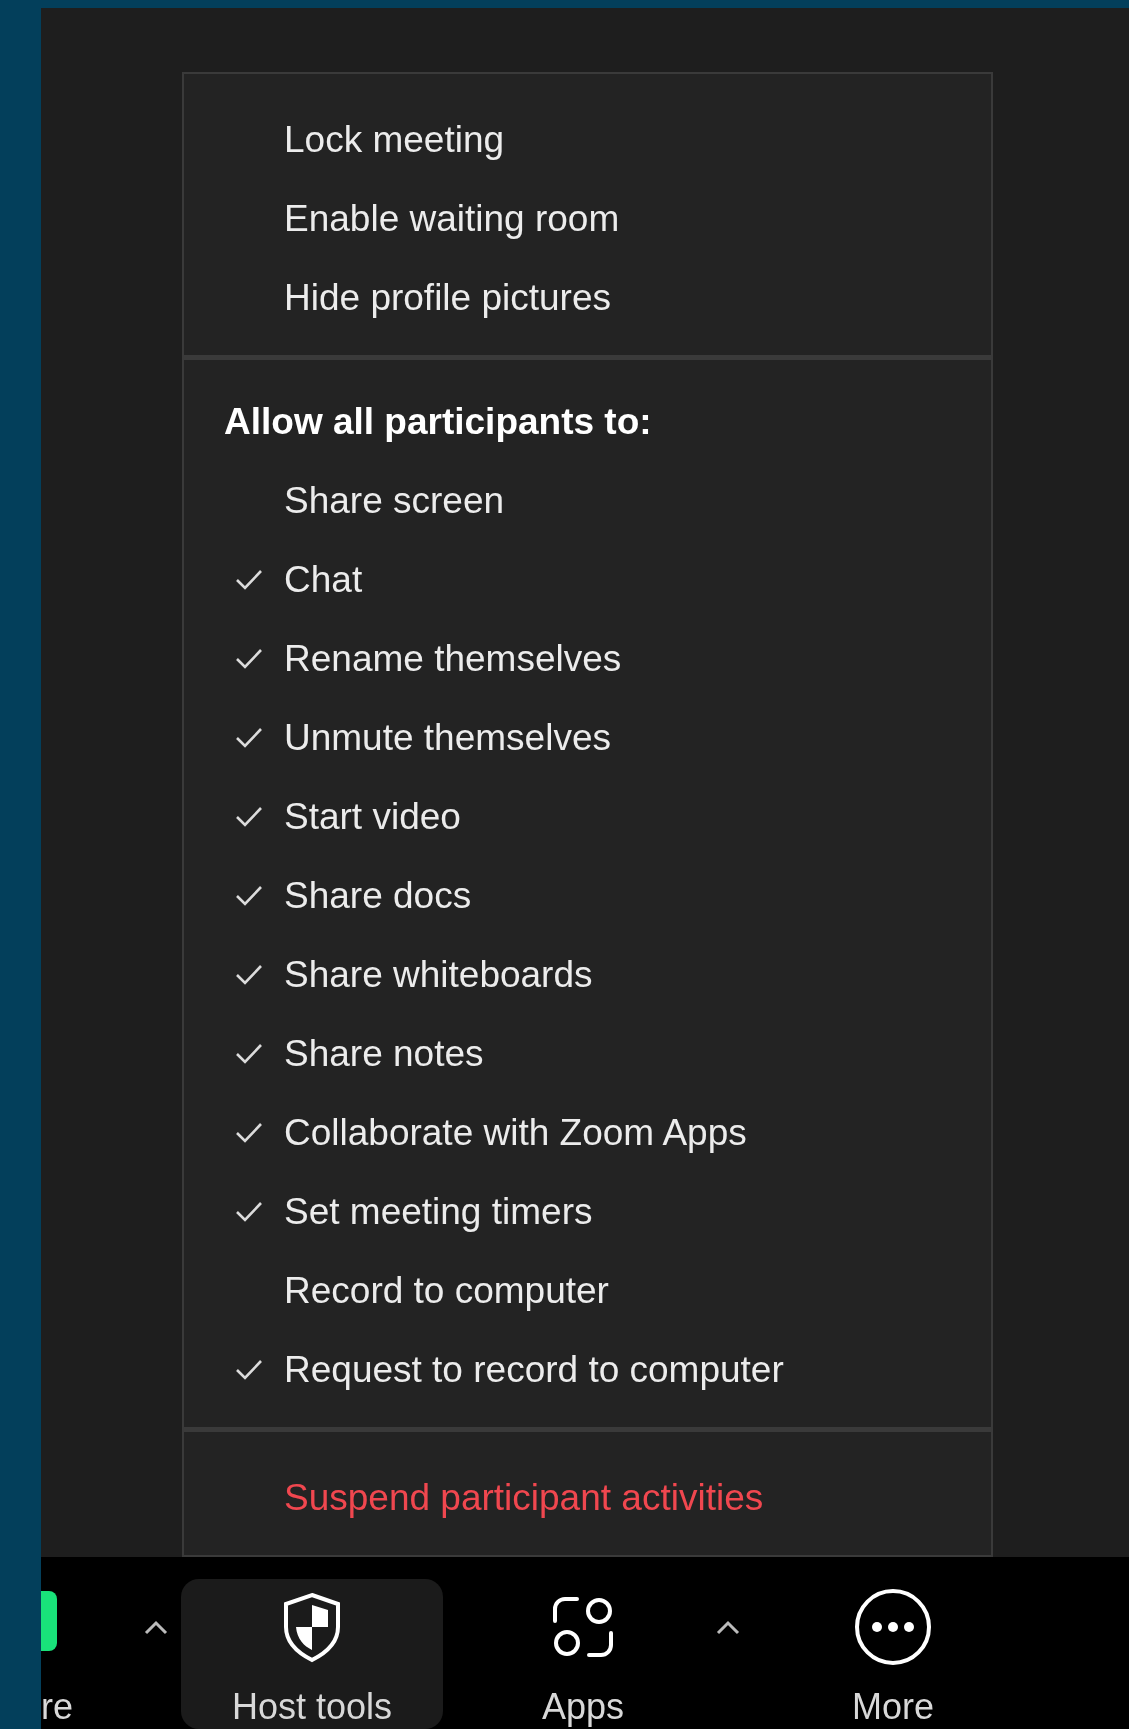 The height and width of the screenshot is (1729, 1129). Describe the element at coordinates (323, 579) in the screenshot. I see `menu-item: Chat` at that location.